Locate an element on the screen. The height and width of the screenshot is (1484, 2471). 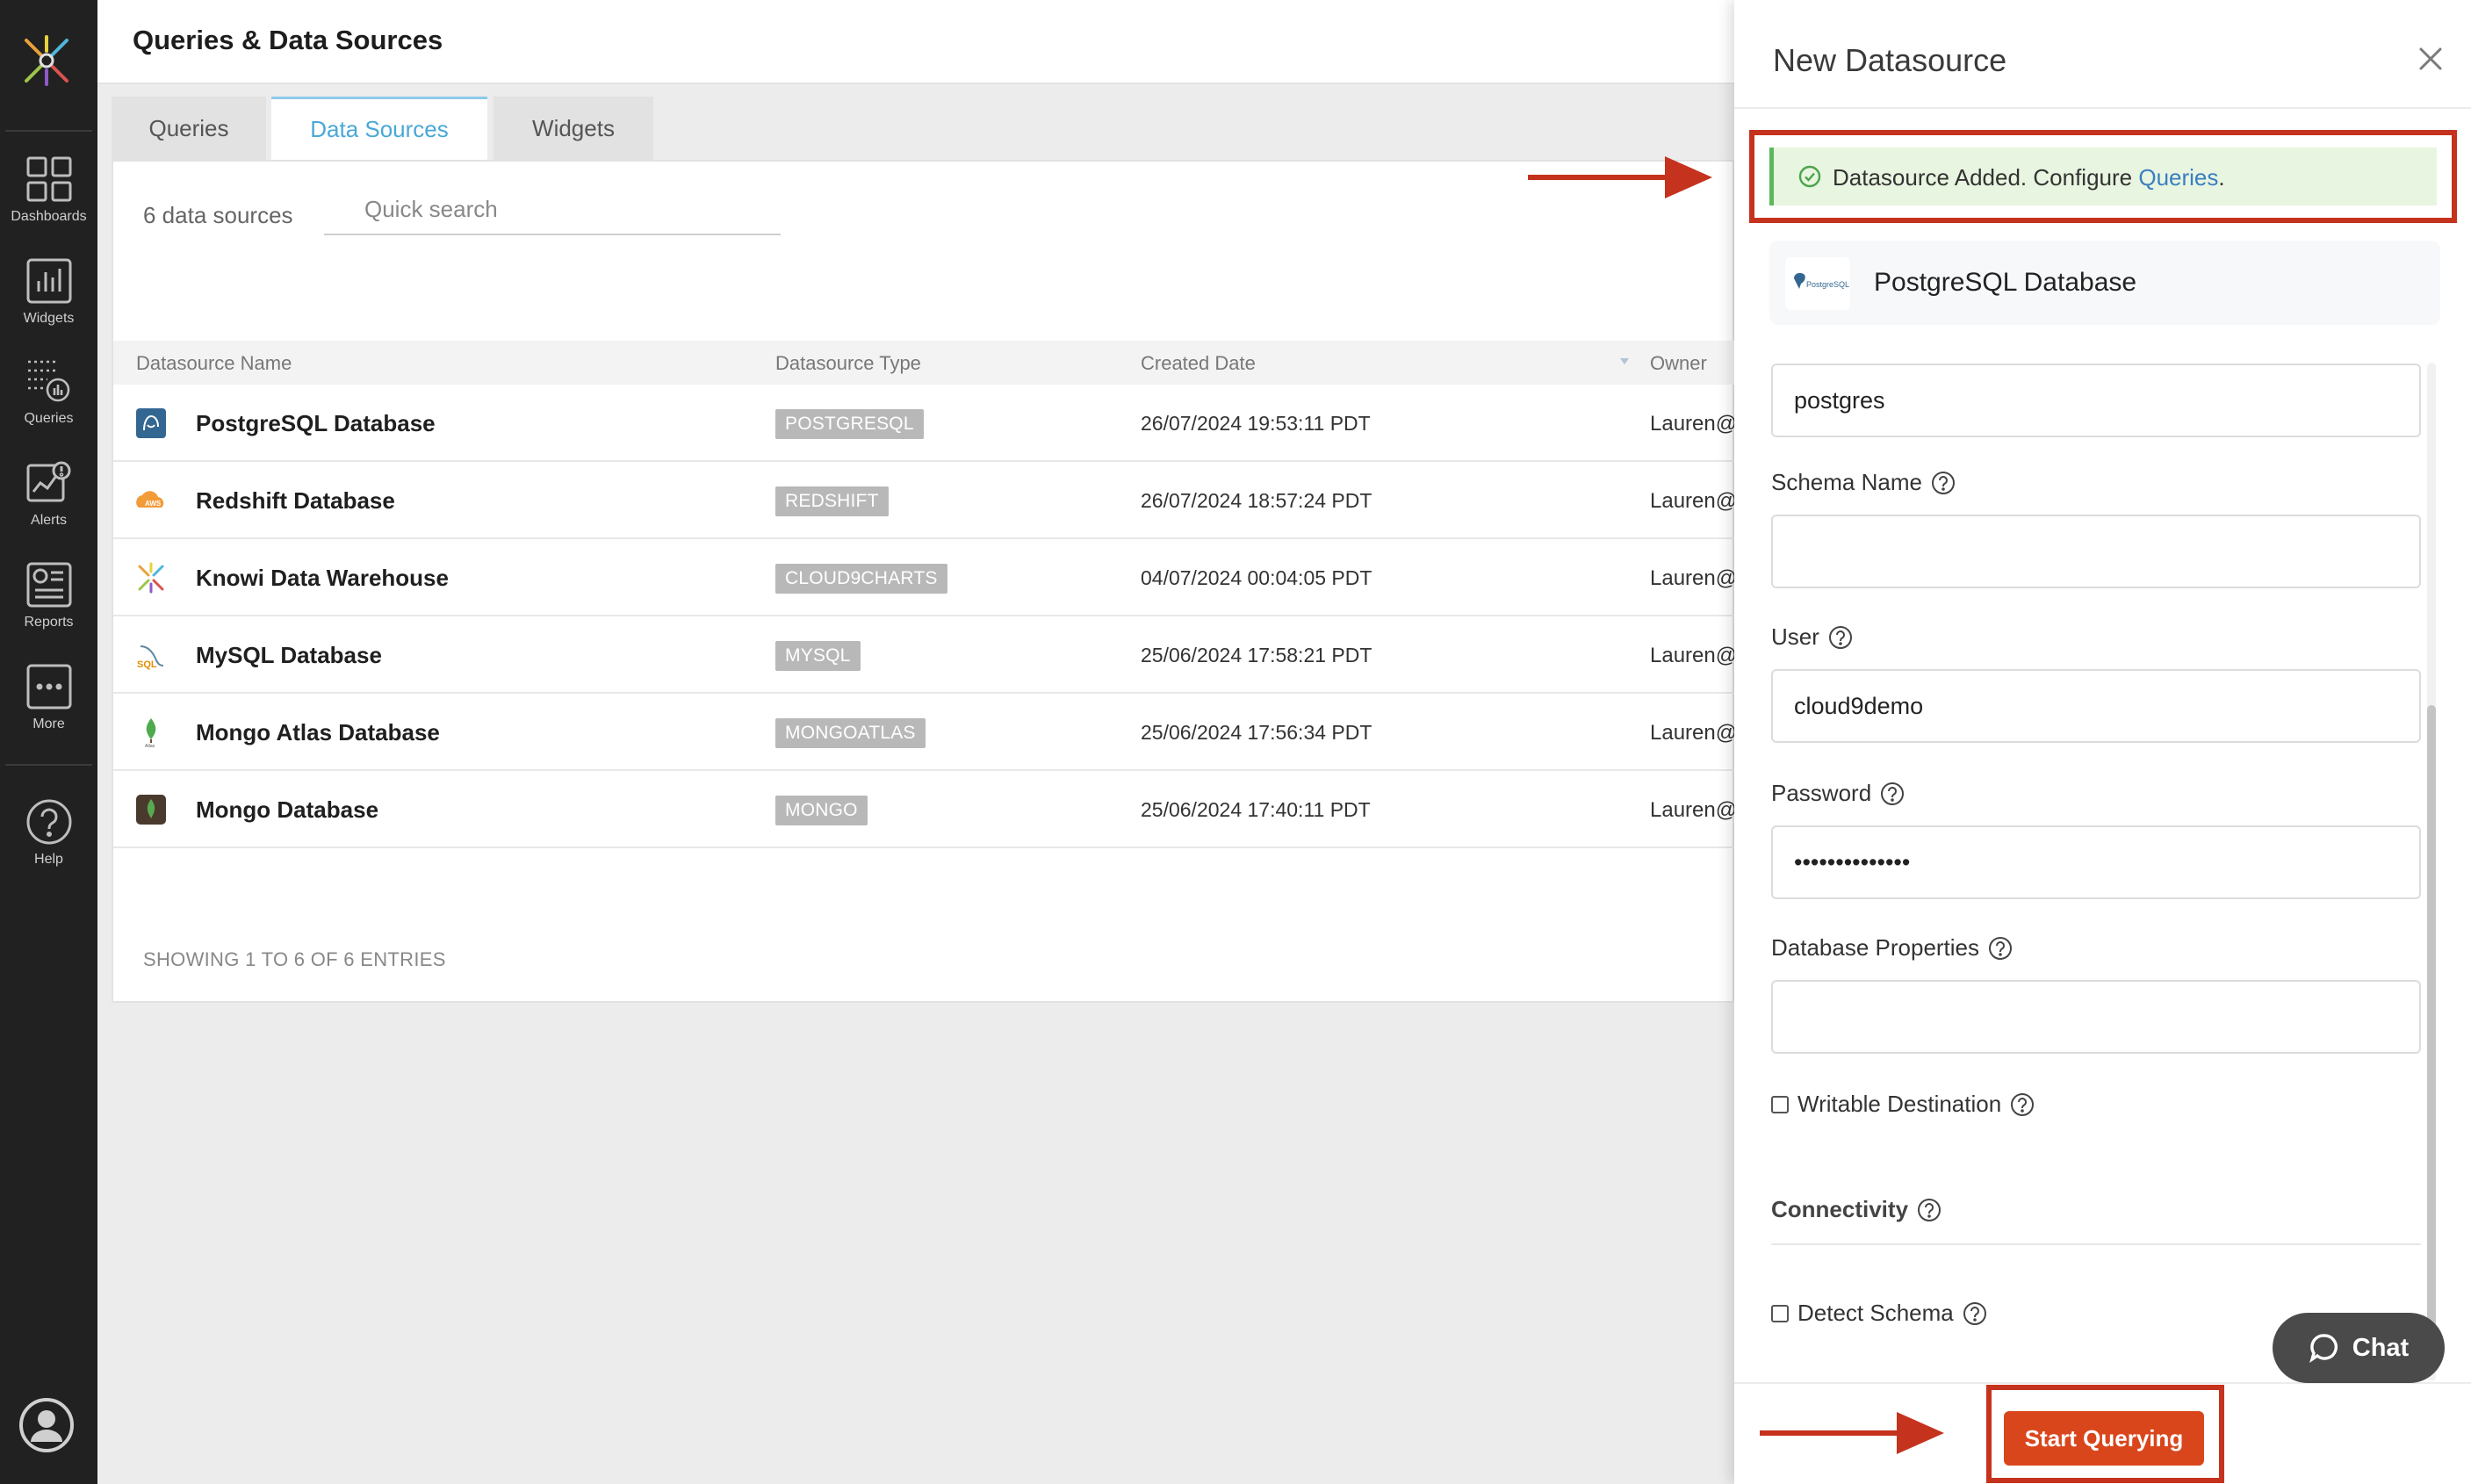
database-properties-label-text: Database Properties is located at coordinates (1875, 947).